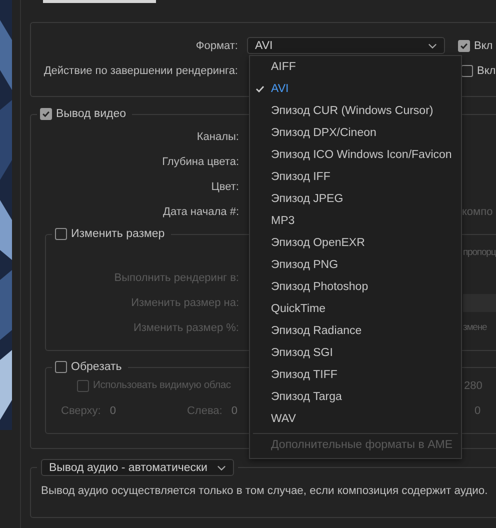 The width and height of the screenshot is (496, 528). I want to click on section-title: Вывод видео, so click(91, 114).